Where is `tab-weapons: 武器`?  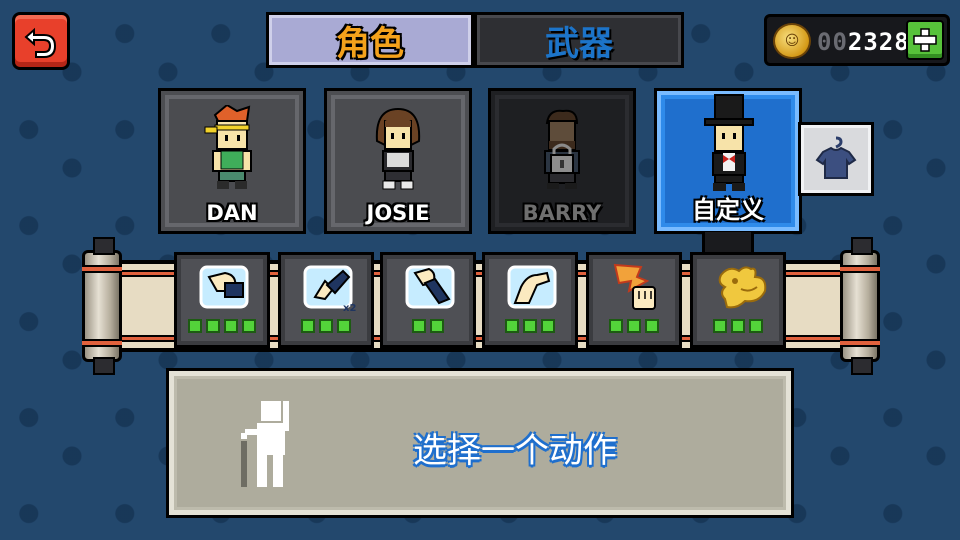
tab-weapons: 武器 is located at coordinates (579, 40).